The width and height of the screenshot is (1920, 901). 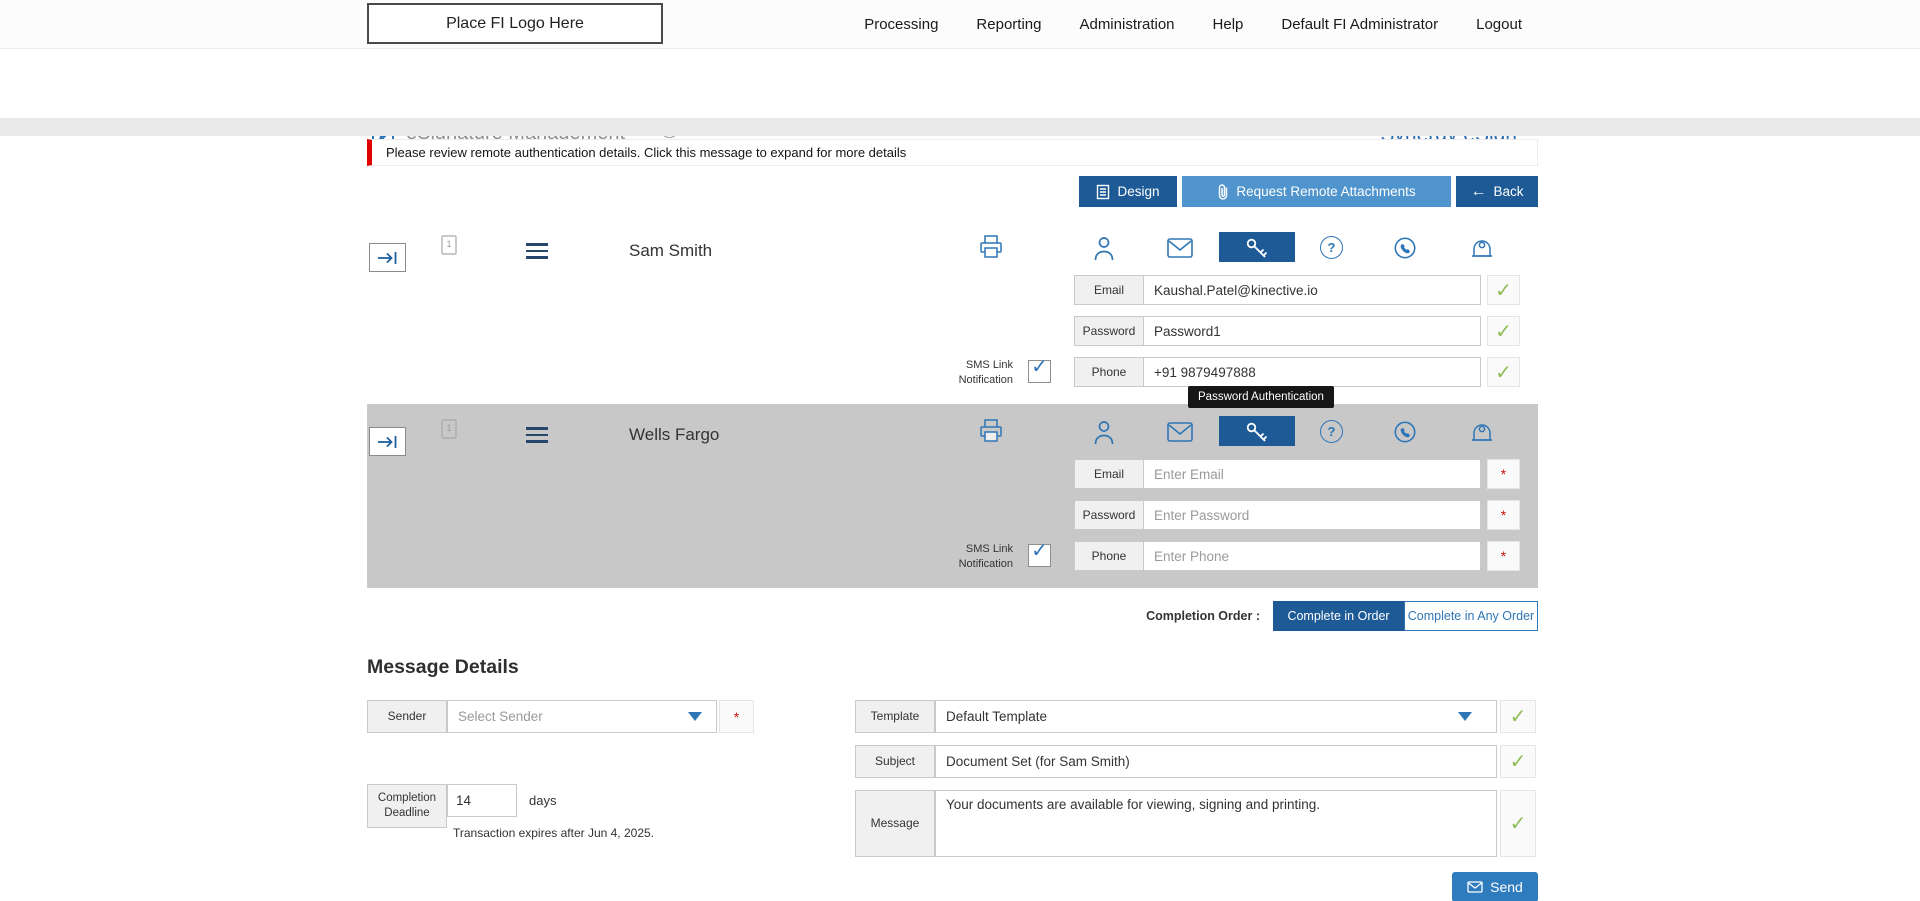 I want to click on message-valid-cell: ✓, so click(x=1518, y=823).